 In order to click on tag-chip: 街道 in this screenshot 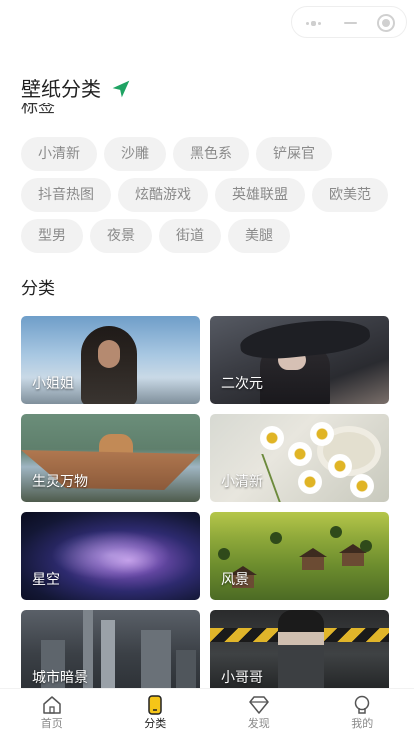, I will do `click(190, 236)`.